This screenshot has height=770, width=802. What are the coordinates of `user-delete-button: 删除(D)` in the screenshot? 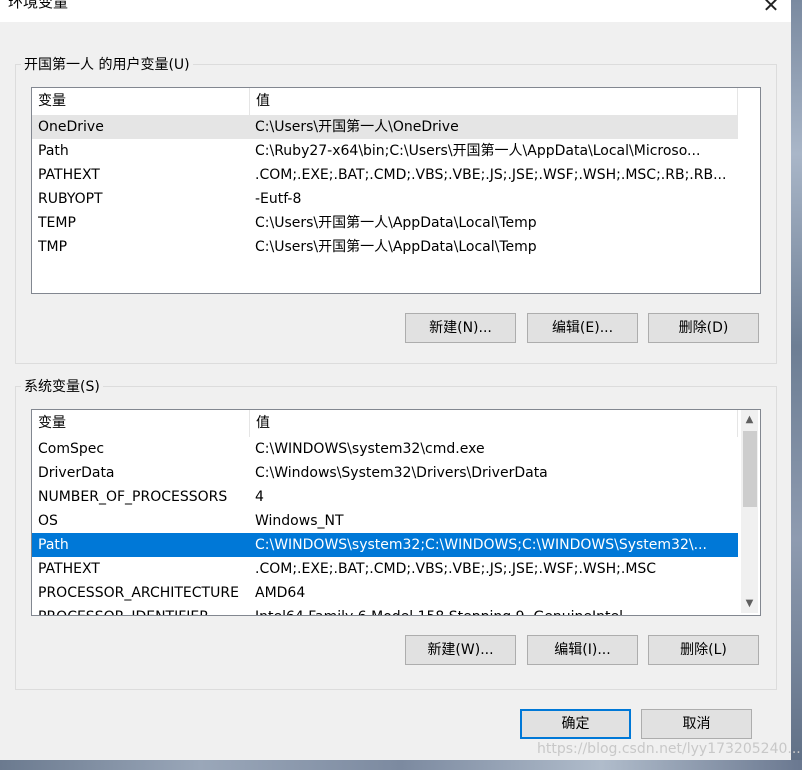 It's located at (703, 328).